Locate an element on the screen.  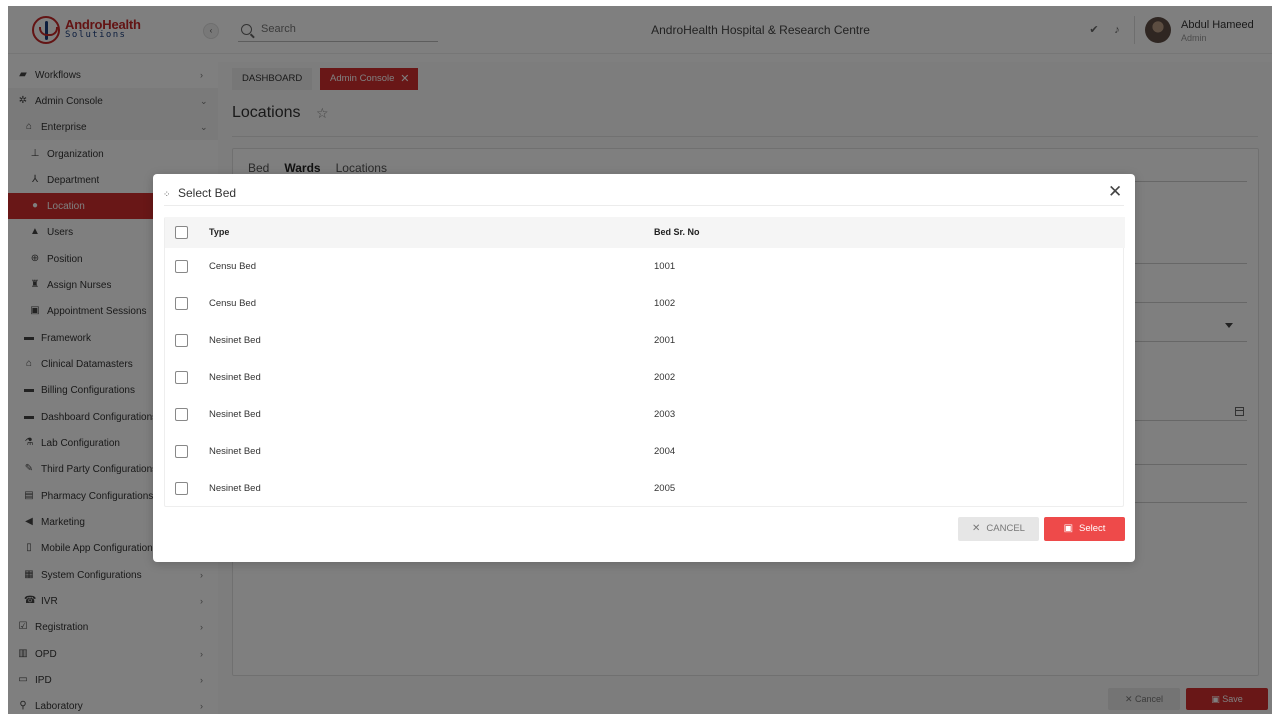
table-row: Censu Bed 1002 is located at coordinates (645, 303).